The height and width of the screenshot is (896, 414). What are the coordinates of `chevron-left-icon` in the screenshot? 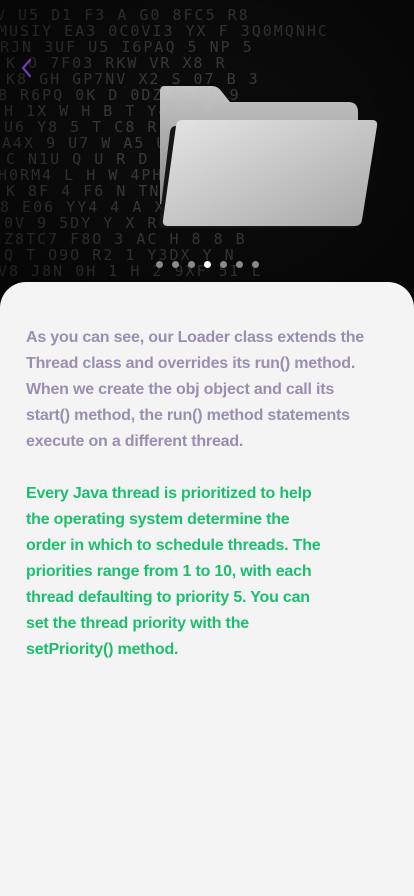 It's located at (26, 68).